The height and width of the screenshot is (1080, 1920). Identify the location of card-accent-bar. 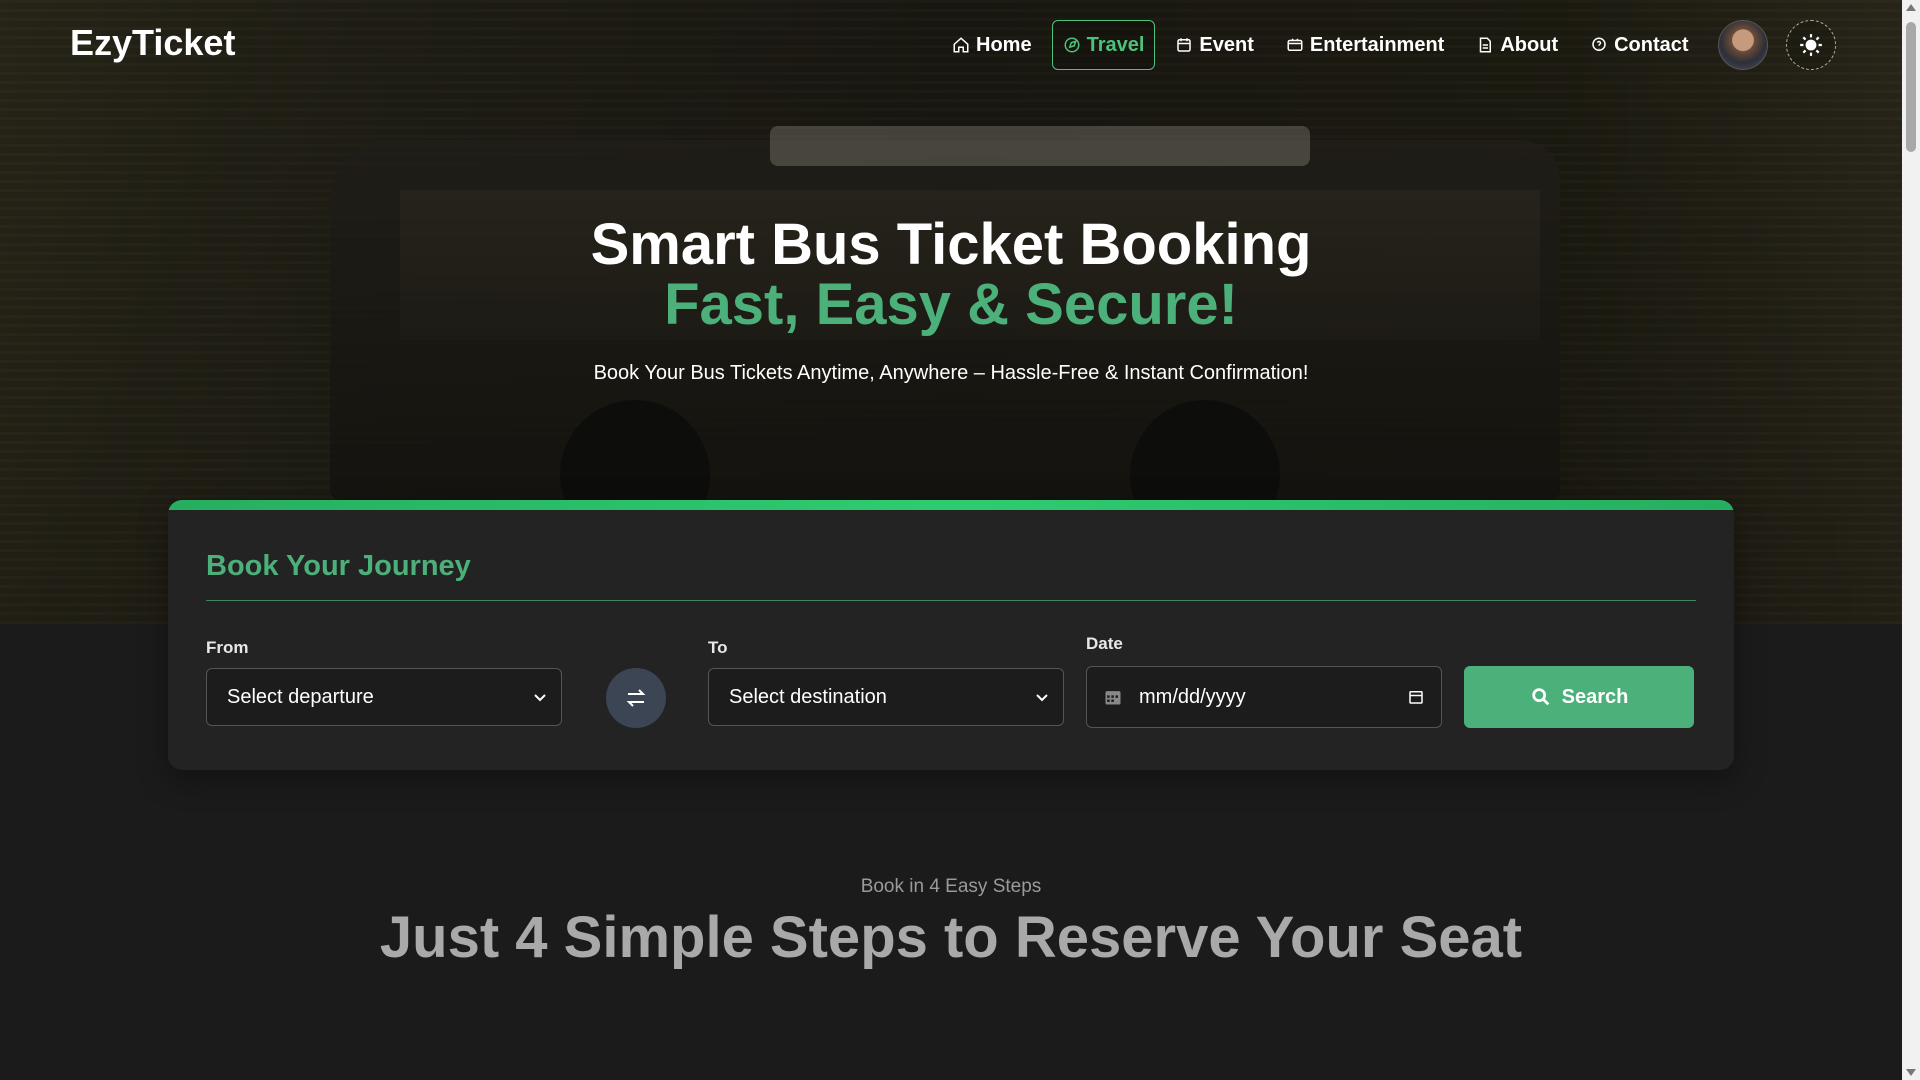
(951, 505).